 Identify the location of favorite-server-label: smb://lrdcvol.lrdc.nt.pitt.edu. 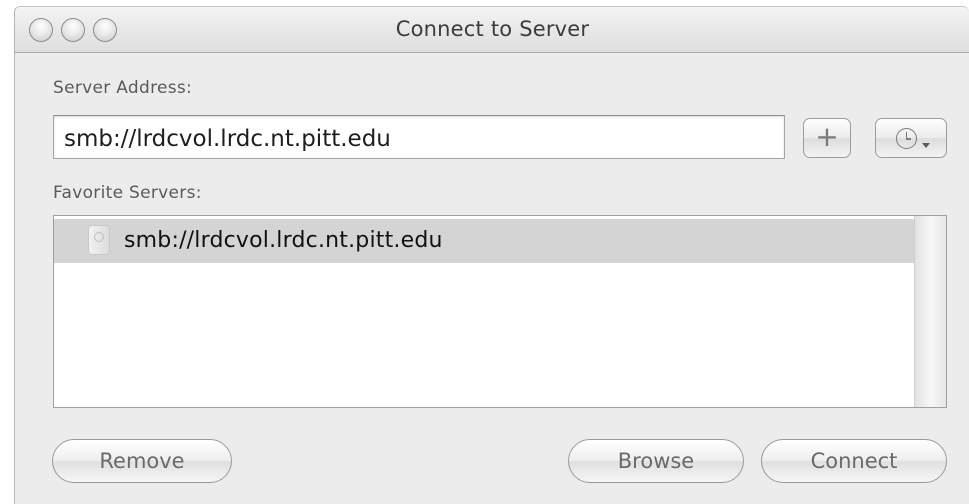
(283, 240).